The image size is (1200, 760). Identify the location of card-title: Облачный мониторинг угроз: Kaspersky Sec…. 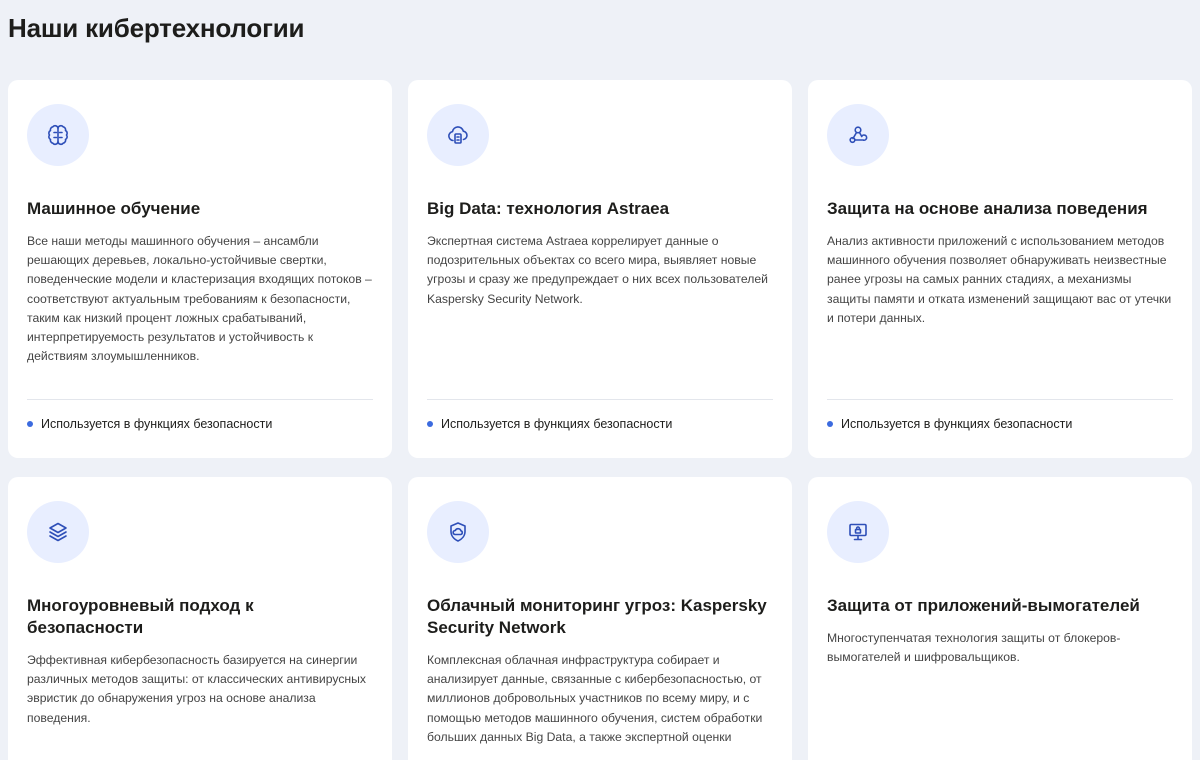
(597, 616).